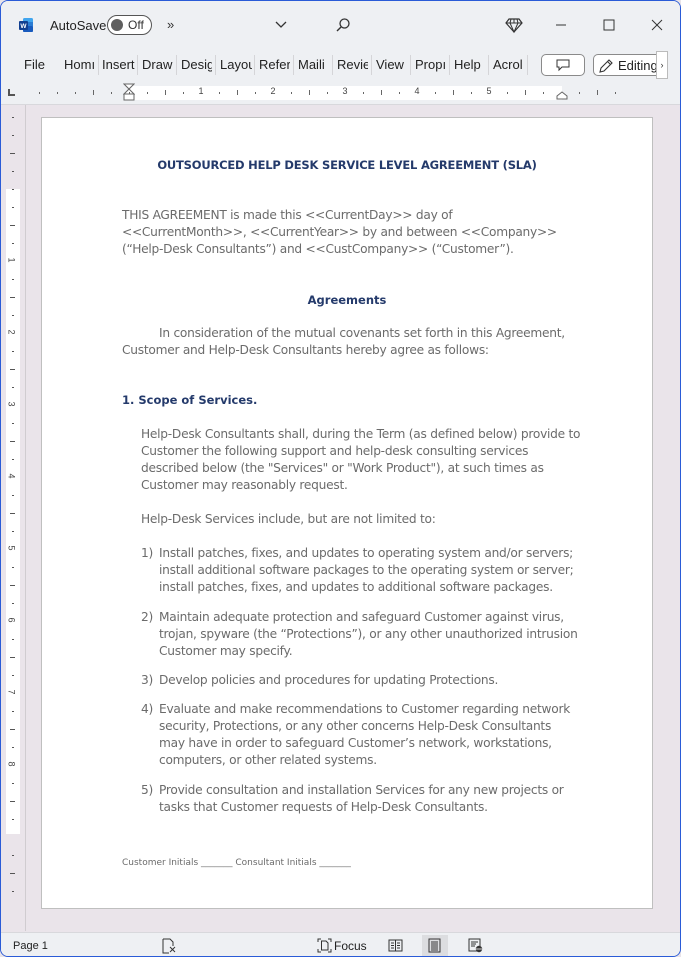 The height and width of the screenshot is (957, 681). What do you see at coordinates (80, 66) in the screenshot?
I see `tab-home: Homı` at bounding box center [80, 66].